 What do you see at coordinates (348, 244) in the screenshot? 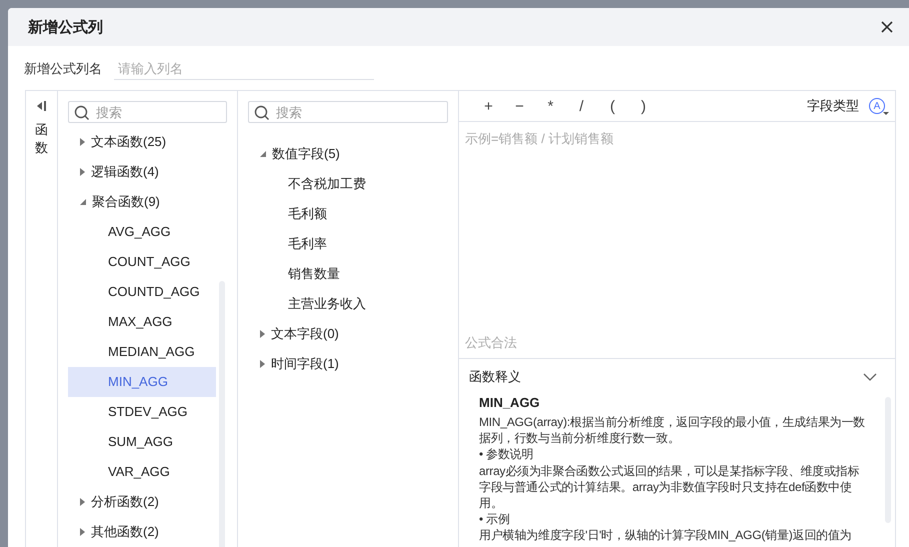
I see `tree-item: 毛利率` at bounding box center [348, 244].